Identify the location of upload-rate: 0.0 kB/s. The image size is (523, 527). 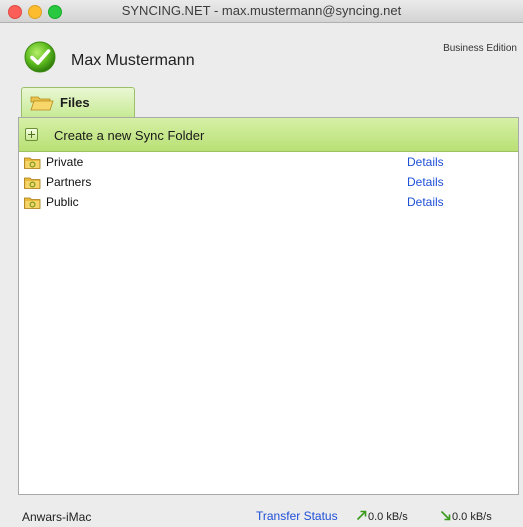
(382, 516).